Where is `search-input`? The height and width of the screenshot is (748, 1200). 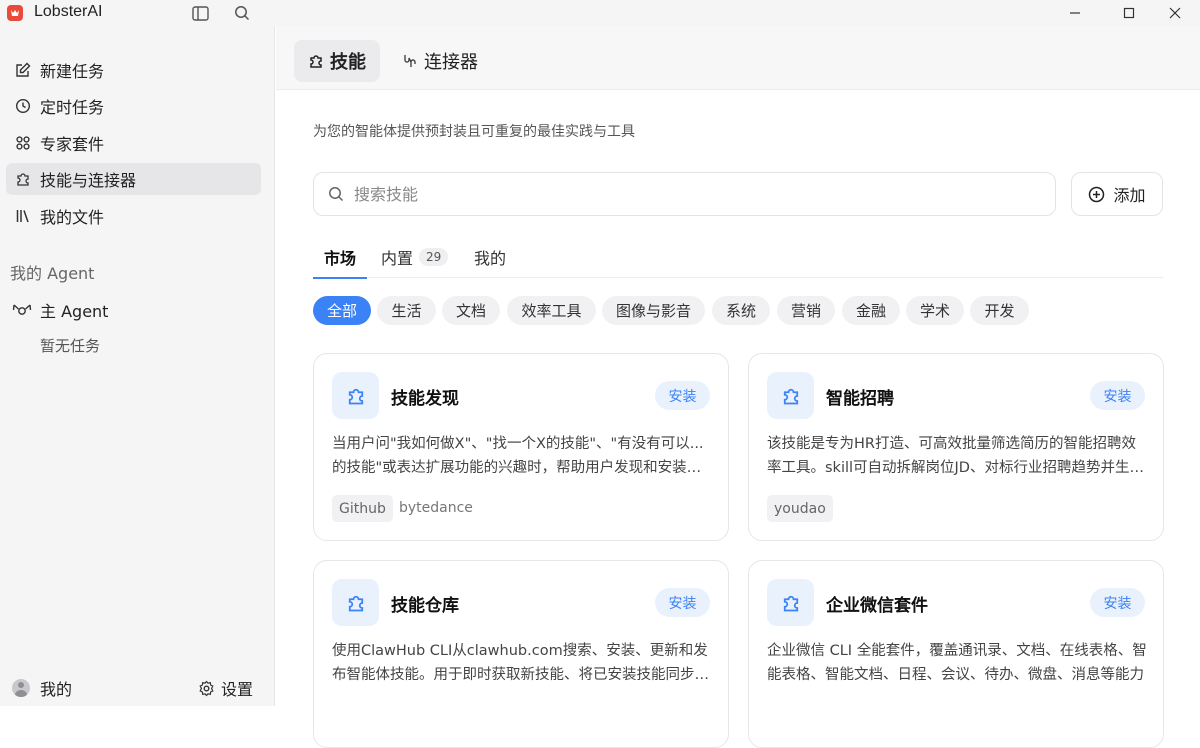
search-input is located at coordinates (684, 194).